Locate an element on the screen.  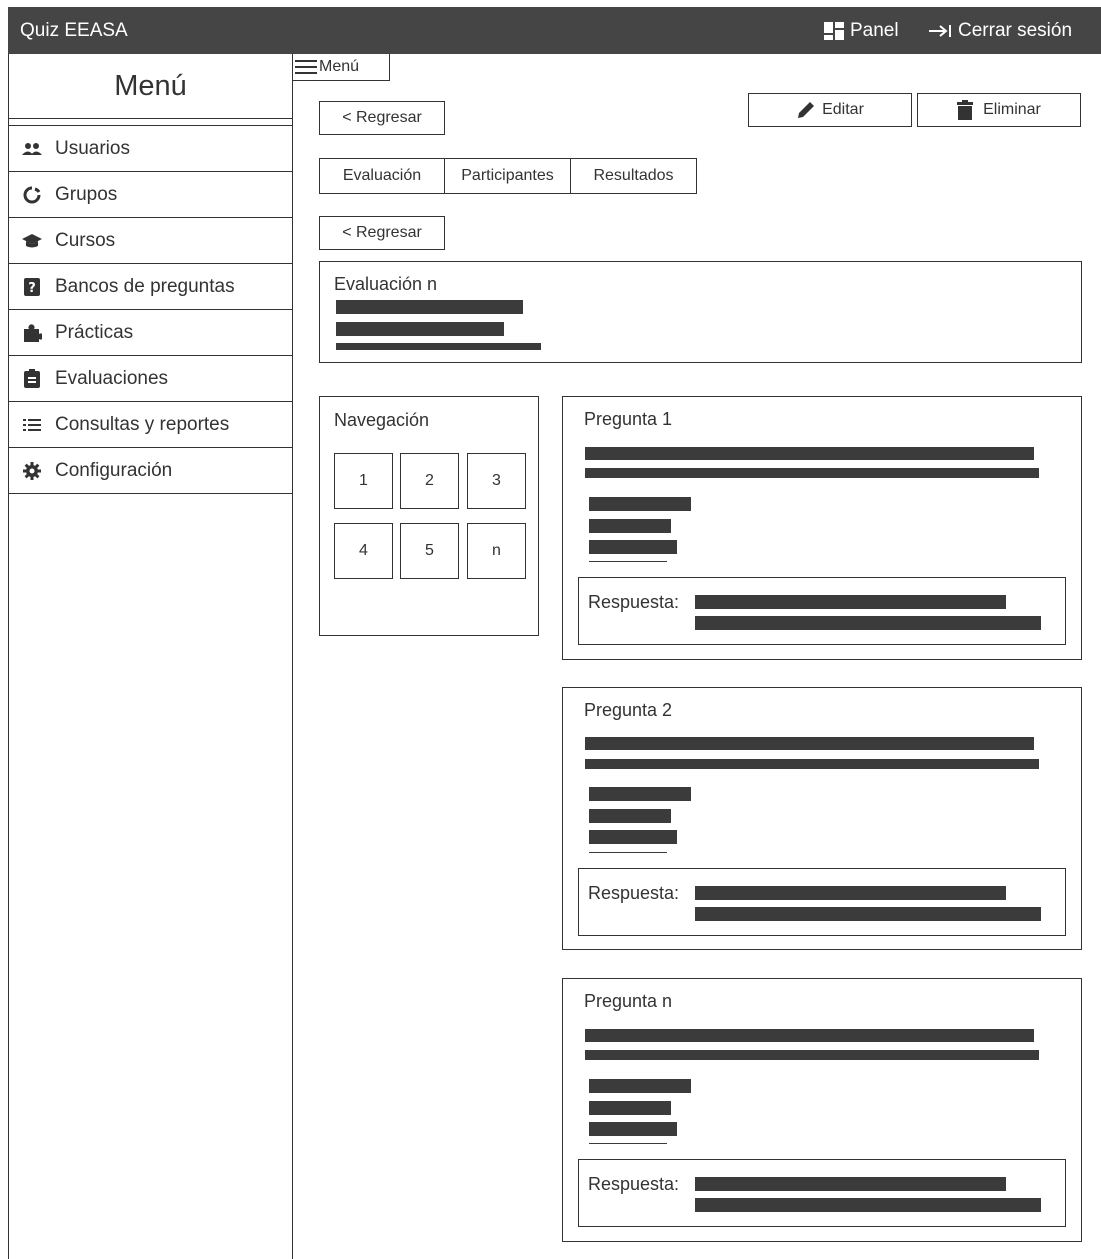
evaluation-title: Evaluación n is located at coordinates (386, 284).